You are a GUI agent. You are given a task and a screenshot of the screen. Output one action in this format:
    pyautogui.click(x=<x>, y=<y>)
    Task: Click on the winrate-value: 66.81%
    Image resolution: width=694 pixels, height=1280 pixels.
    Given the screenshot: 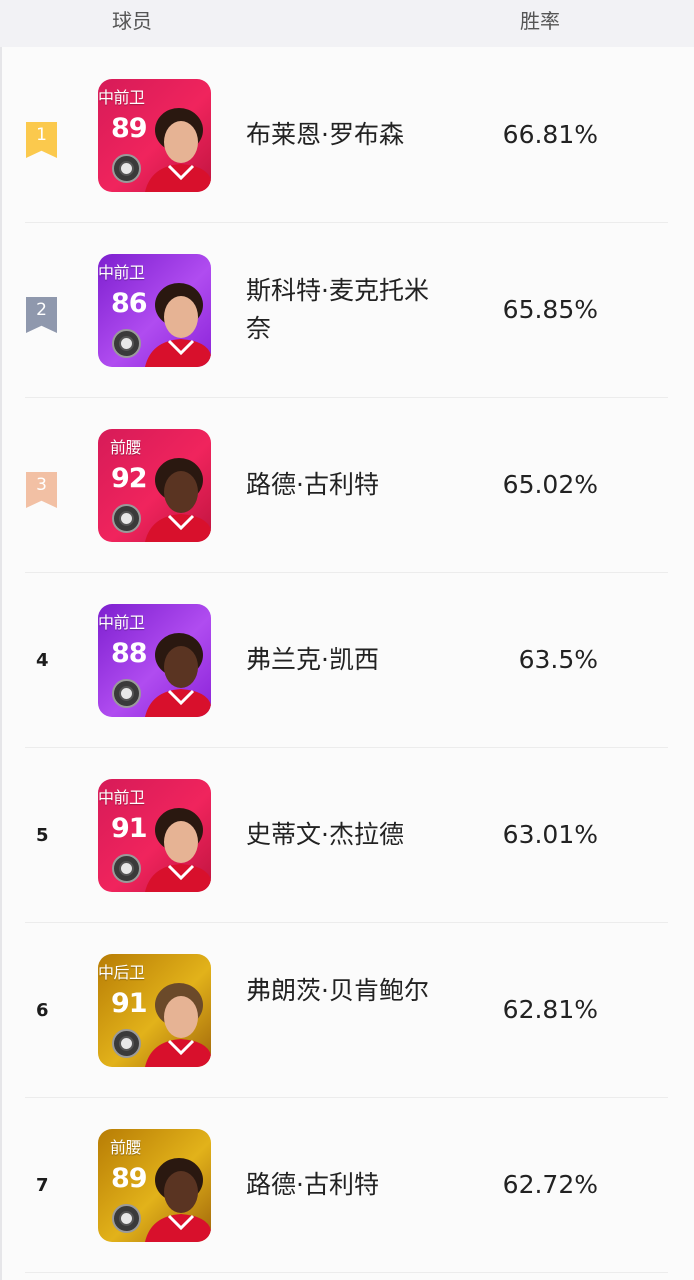 What is the action you would take?
    pyautogui.click(x=550, y=134)
    